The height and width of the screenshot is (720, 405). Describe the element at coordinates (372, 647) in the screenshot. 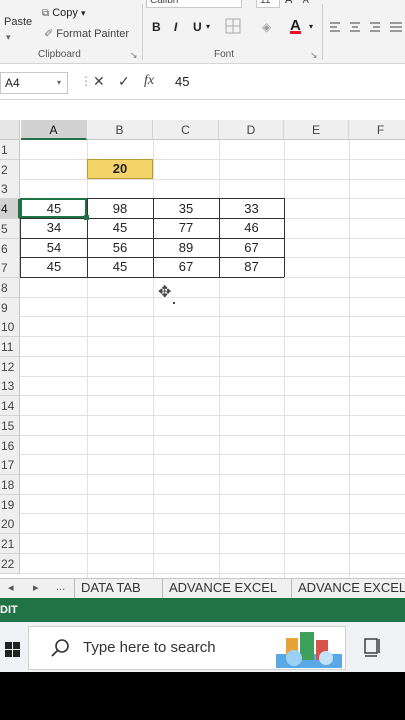

I see `task-view-icon` at that location.